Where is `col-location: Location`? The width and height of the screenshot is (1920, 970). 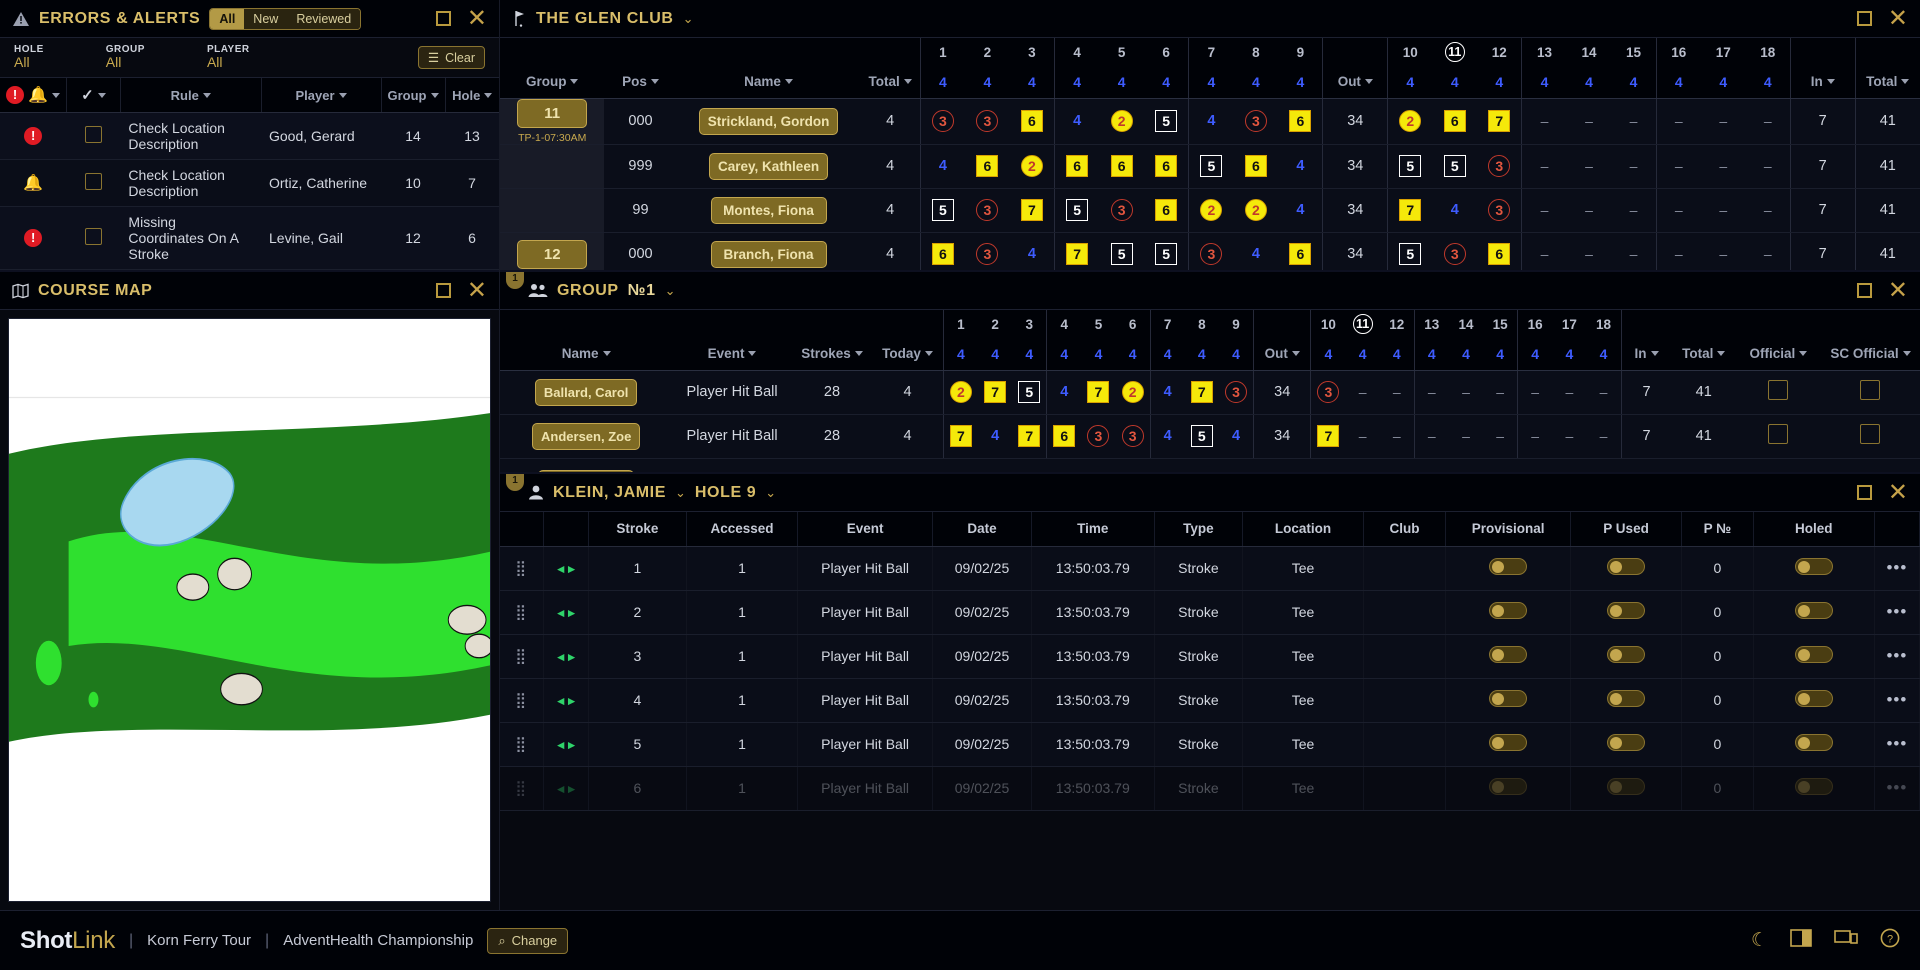
col-location: Location is located at coordinates (1303, 529).